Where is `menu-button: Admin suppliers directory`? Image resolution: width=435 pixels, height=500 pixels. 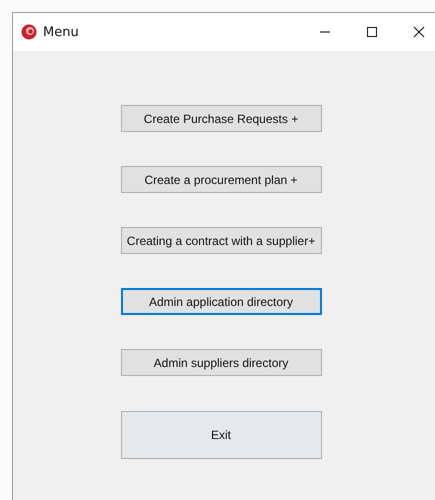 menu-button: Admin suppliers directory is located at coordinates (221, 362).